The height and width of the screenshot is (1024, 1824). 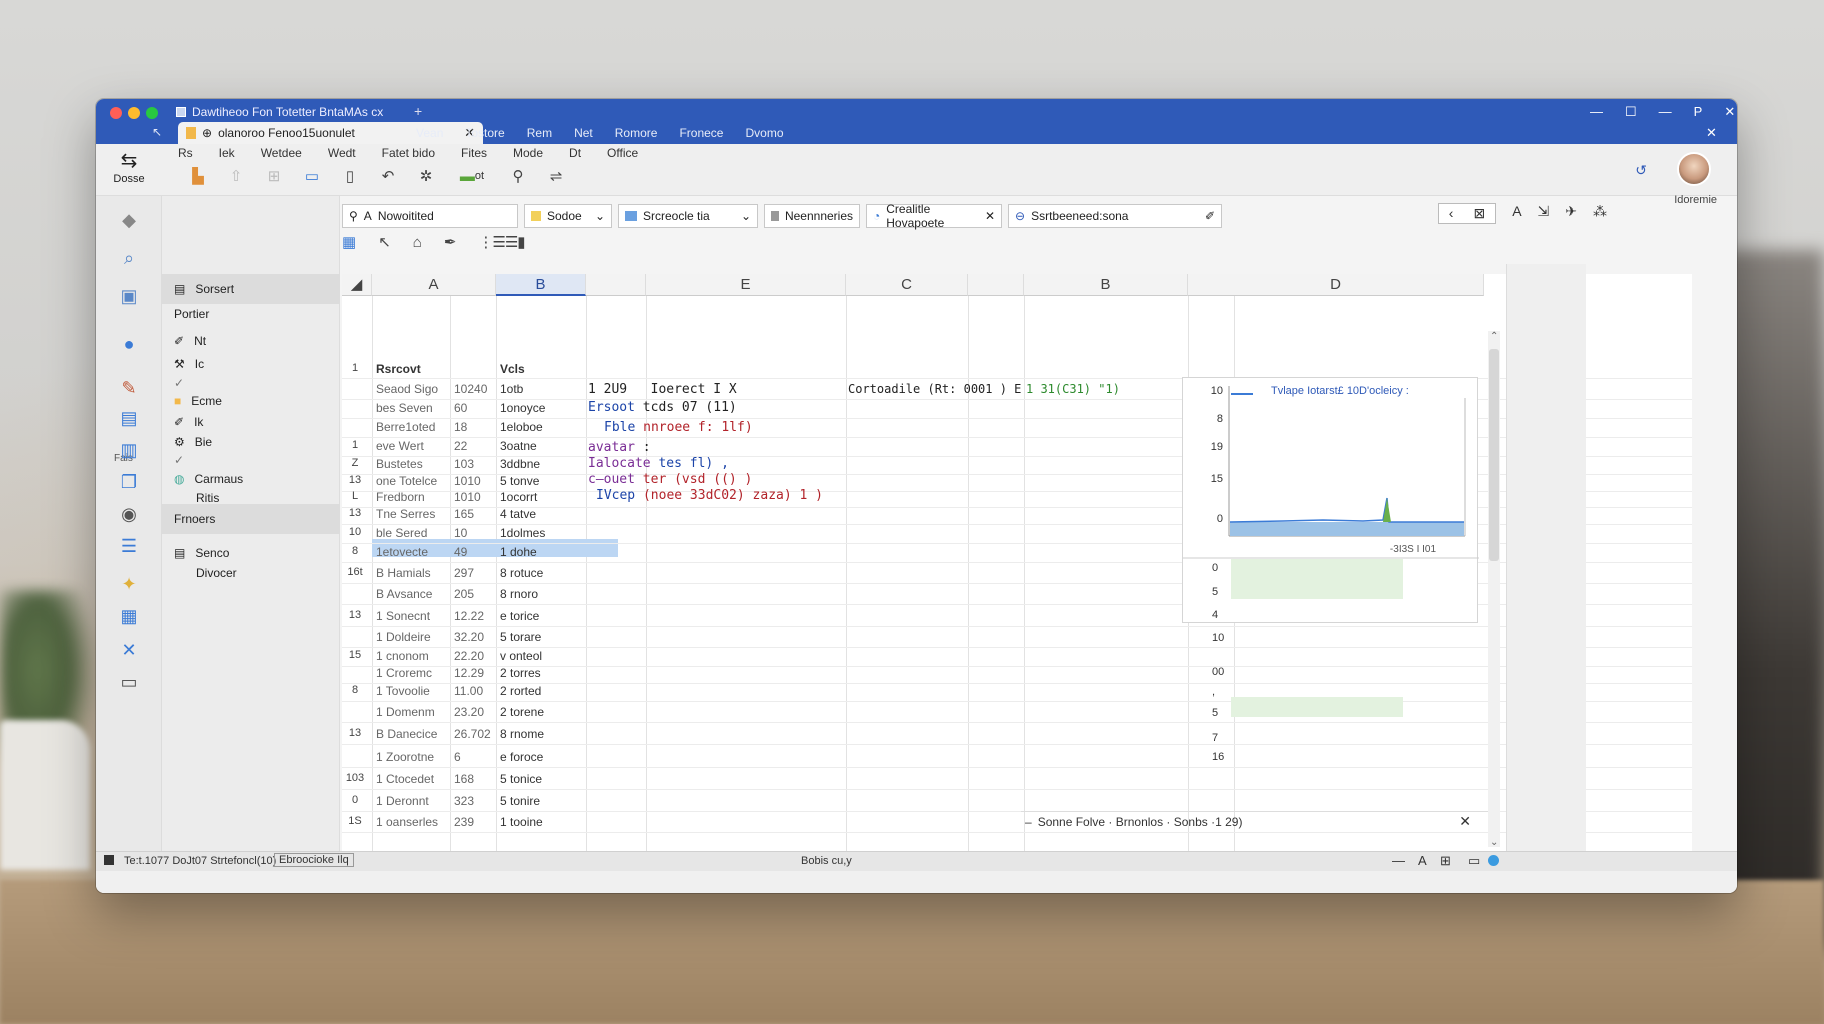 I want to click on nav-header: ▤ Sorsert, so click(x=251, y=289).